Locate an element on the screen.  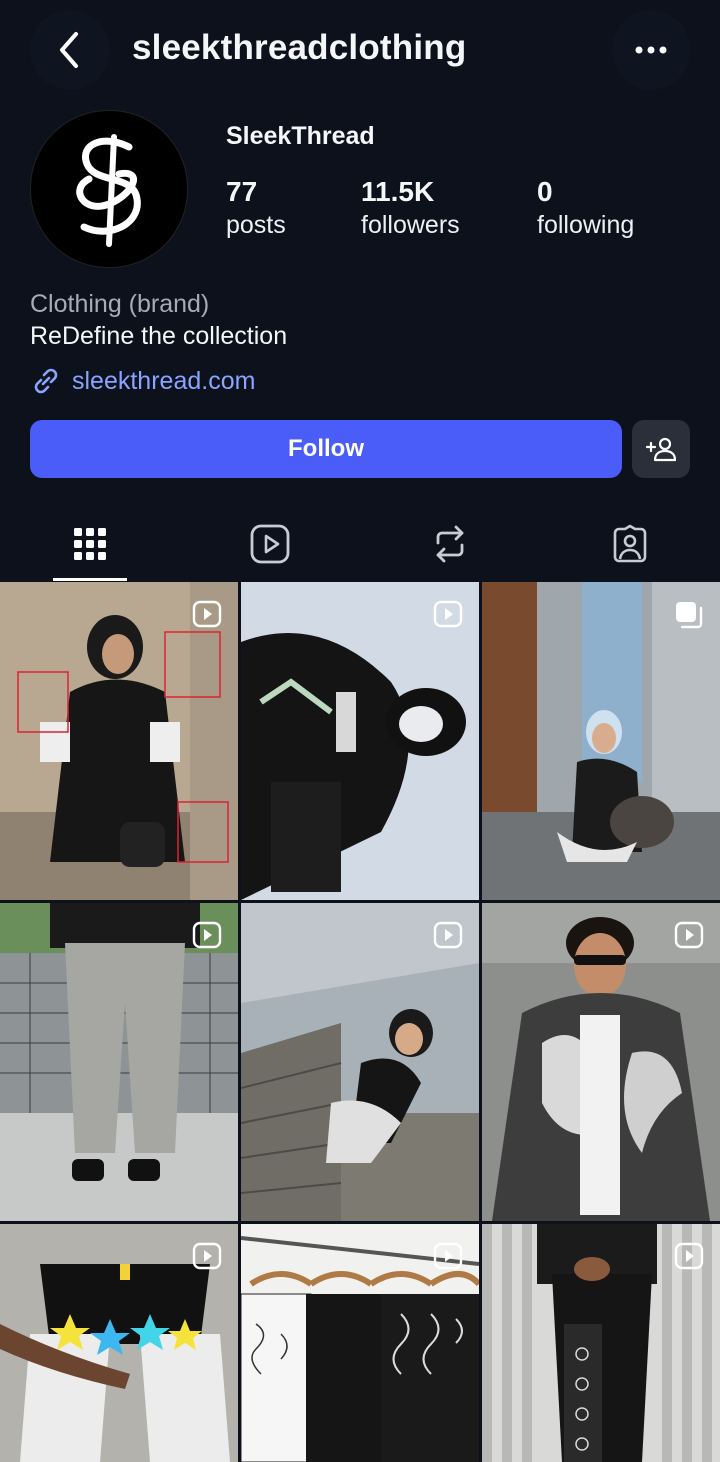
followers-label: followers is located at coordinates (410, 225).